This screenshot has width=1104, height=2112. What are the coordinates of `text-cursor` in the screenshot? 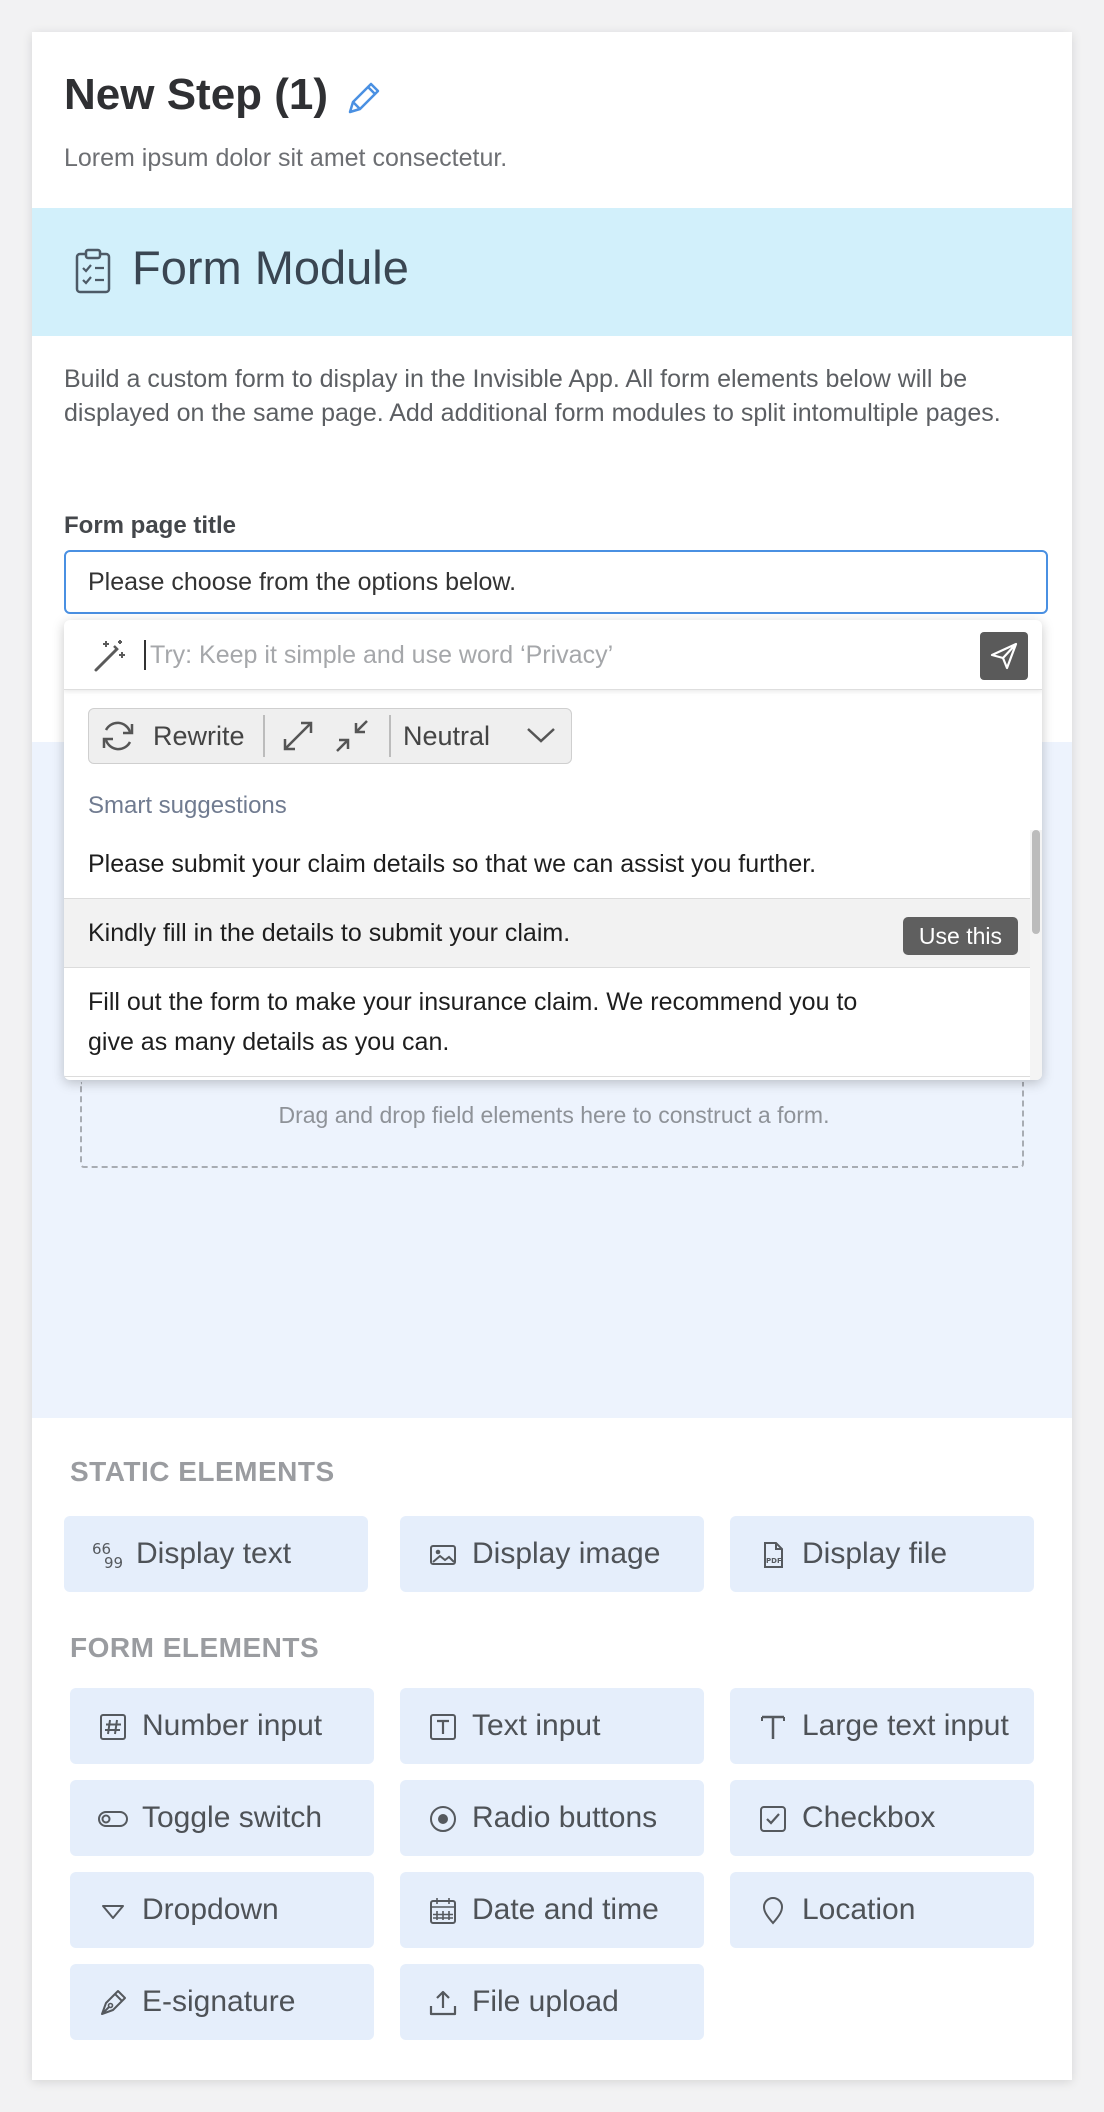 It's located at (145, 655).